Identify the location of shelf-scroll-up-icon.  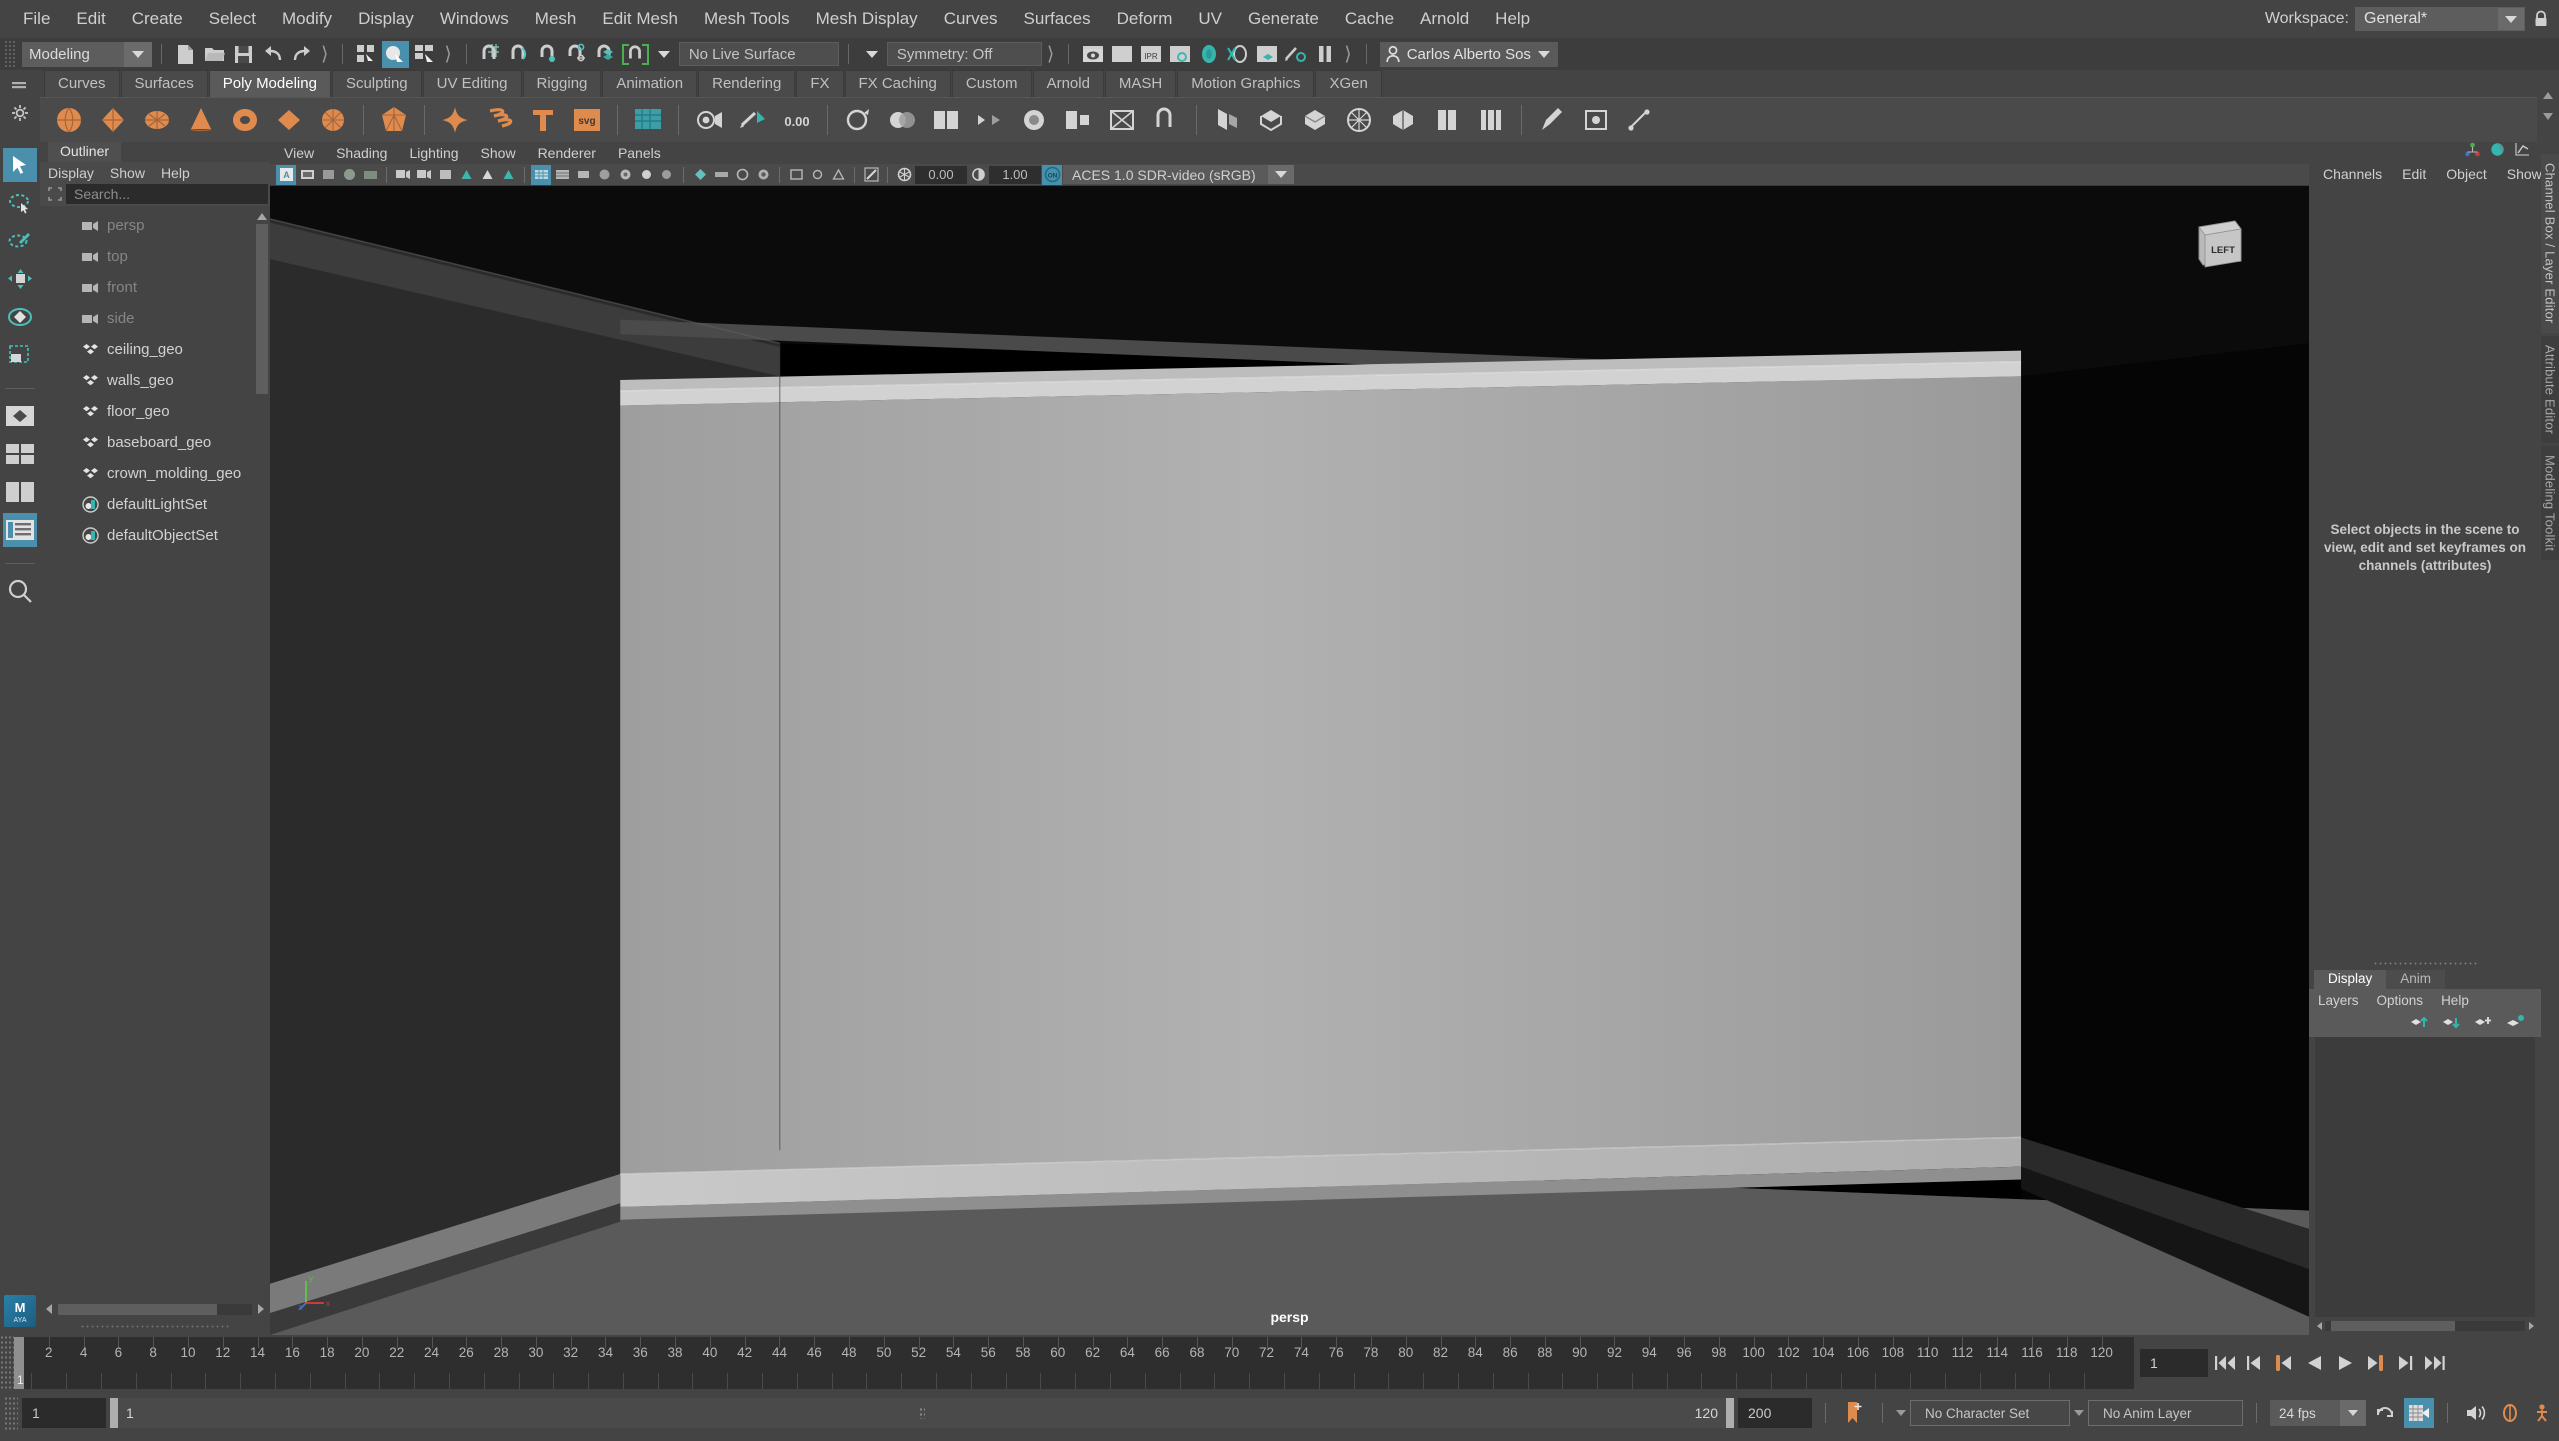
(2548, 95).